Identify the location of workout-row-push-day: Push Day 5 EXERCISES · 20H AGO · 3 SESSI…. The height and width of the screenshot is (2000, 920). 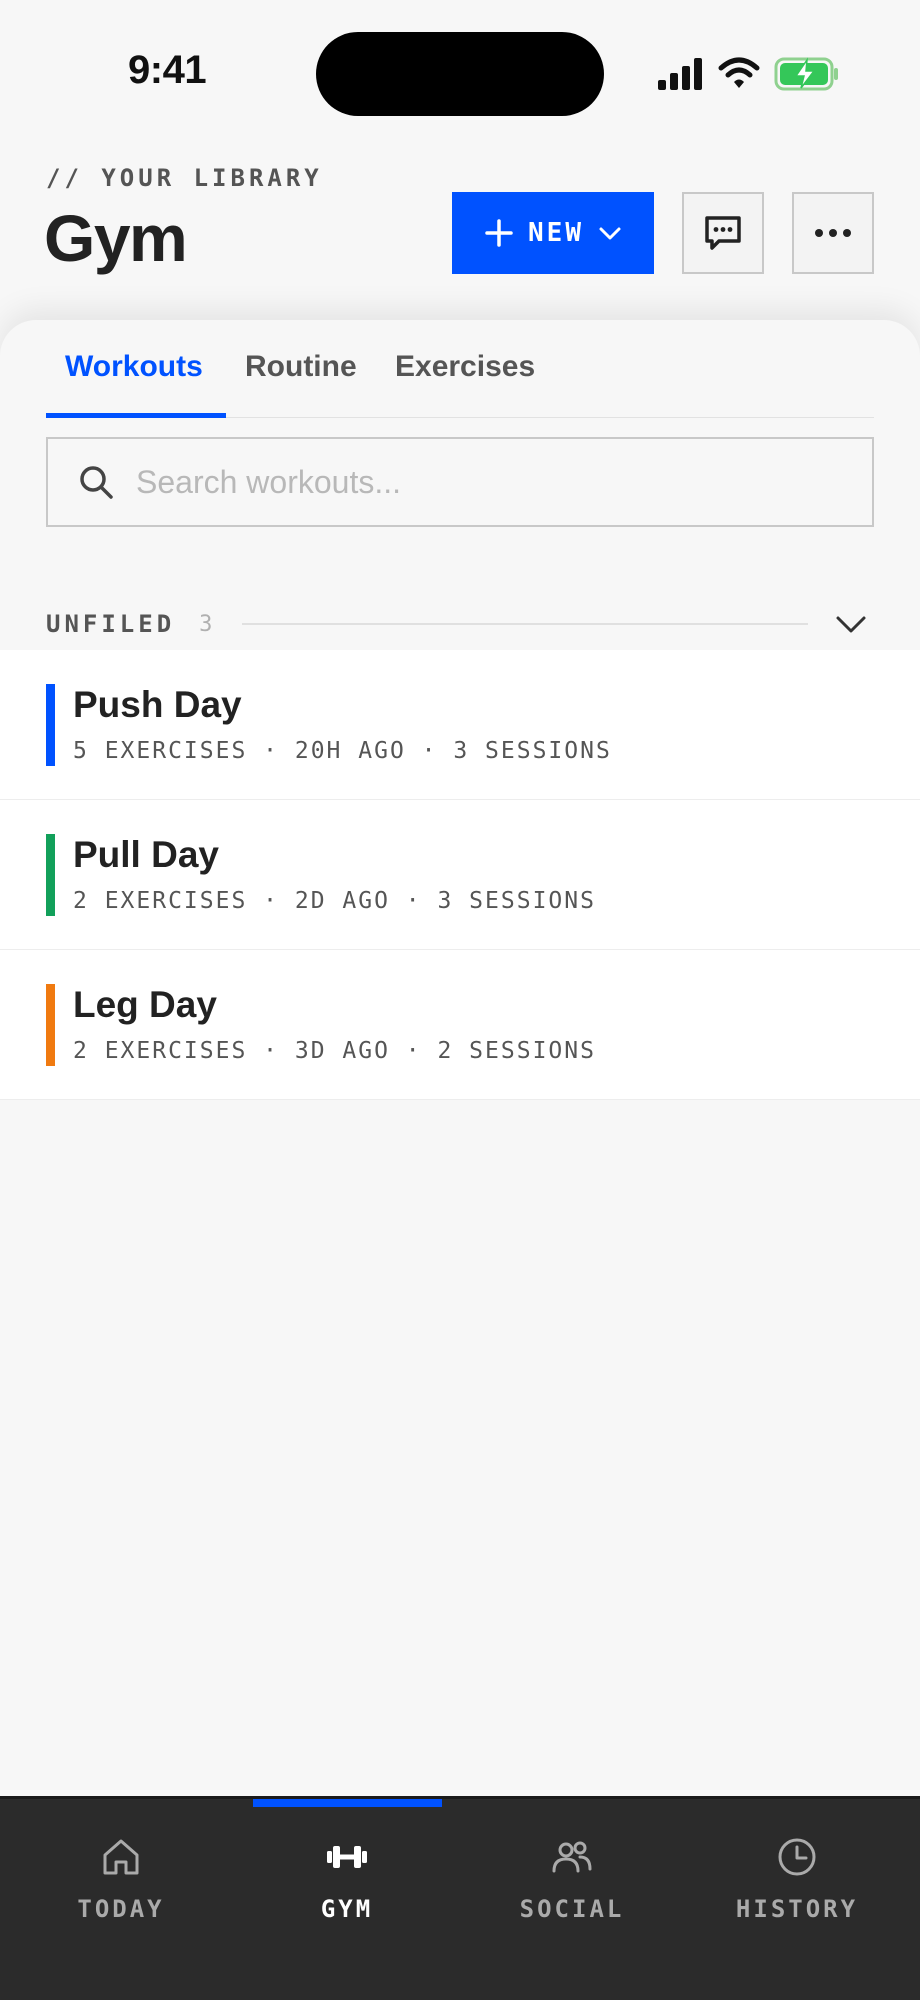
(460, 725).